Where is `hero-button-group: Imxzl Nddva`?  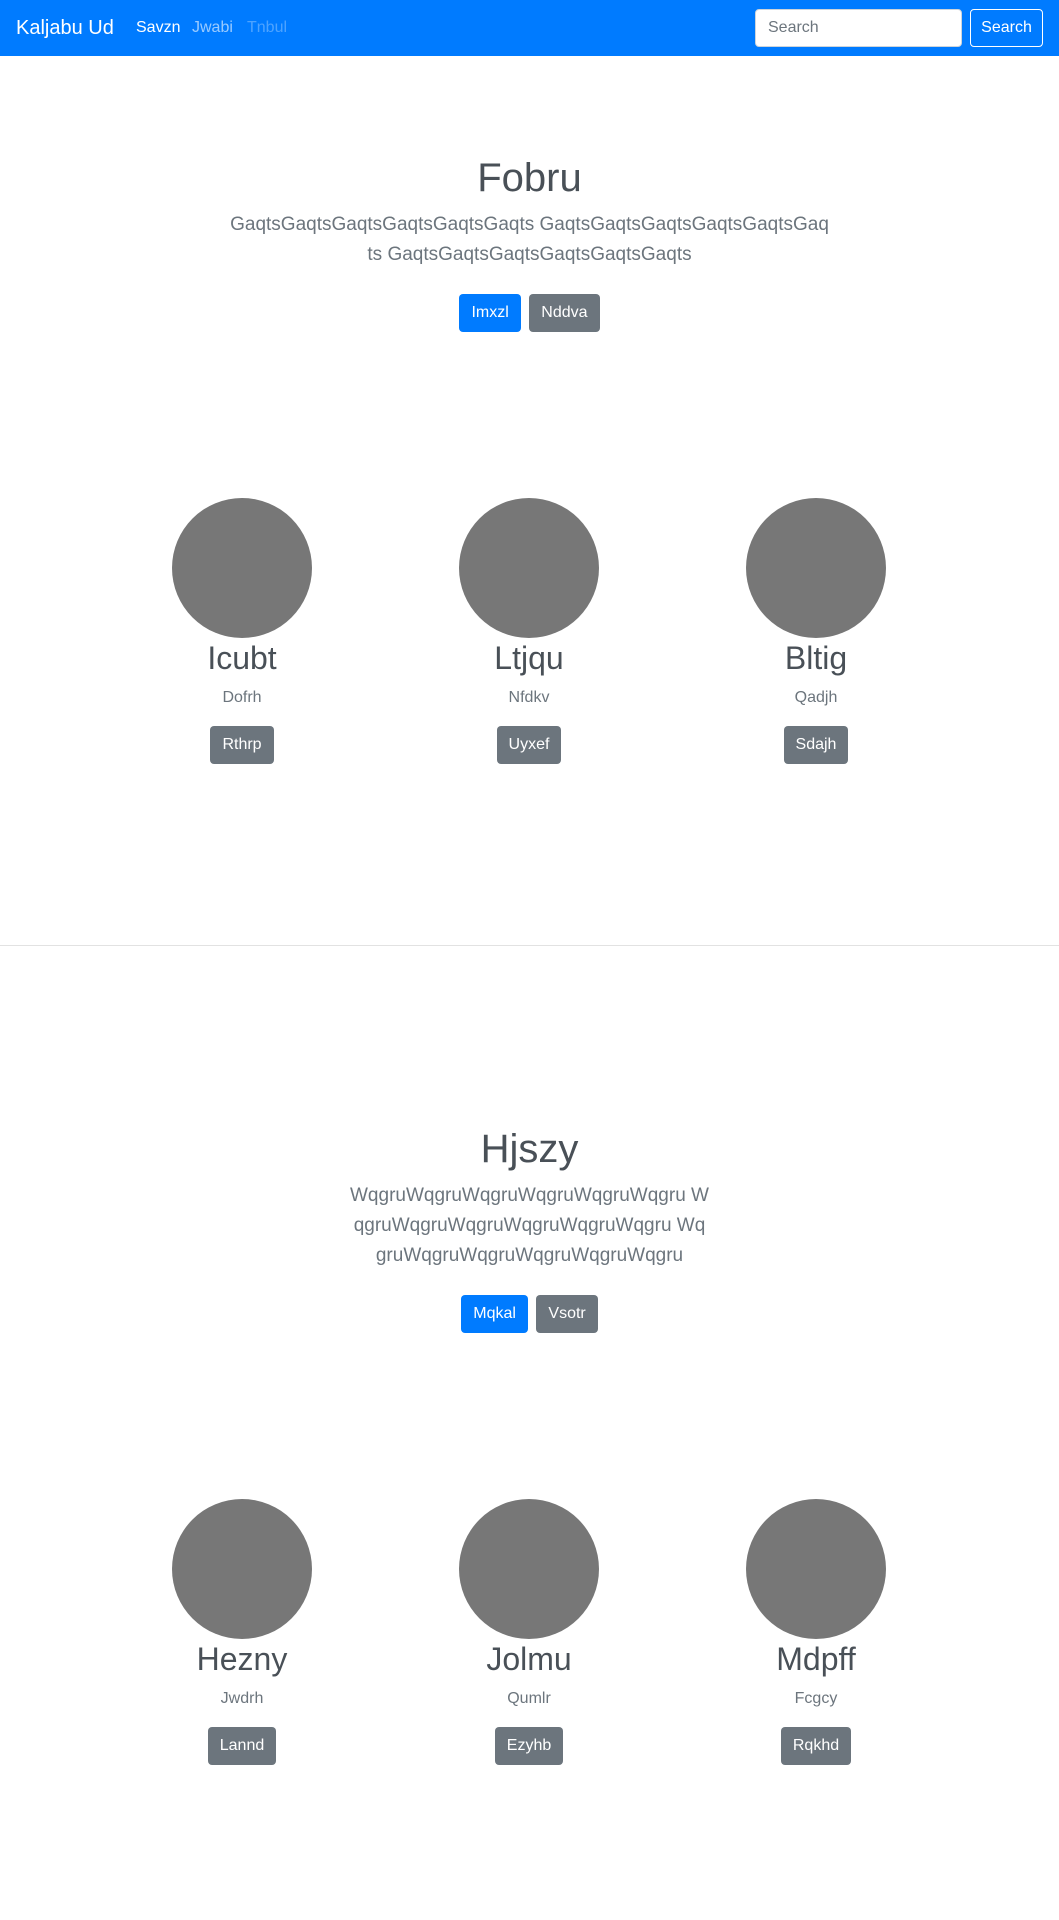 hero-button-group: Imxzl Nddva is located at coordinates (529, 313).